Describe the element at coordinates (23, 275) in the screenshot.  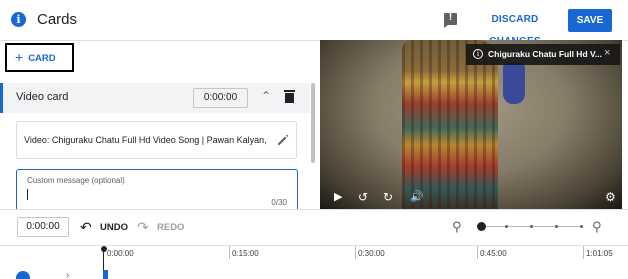
I see `cards-track-icon` at that location.